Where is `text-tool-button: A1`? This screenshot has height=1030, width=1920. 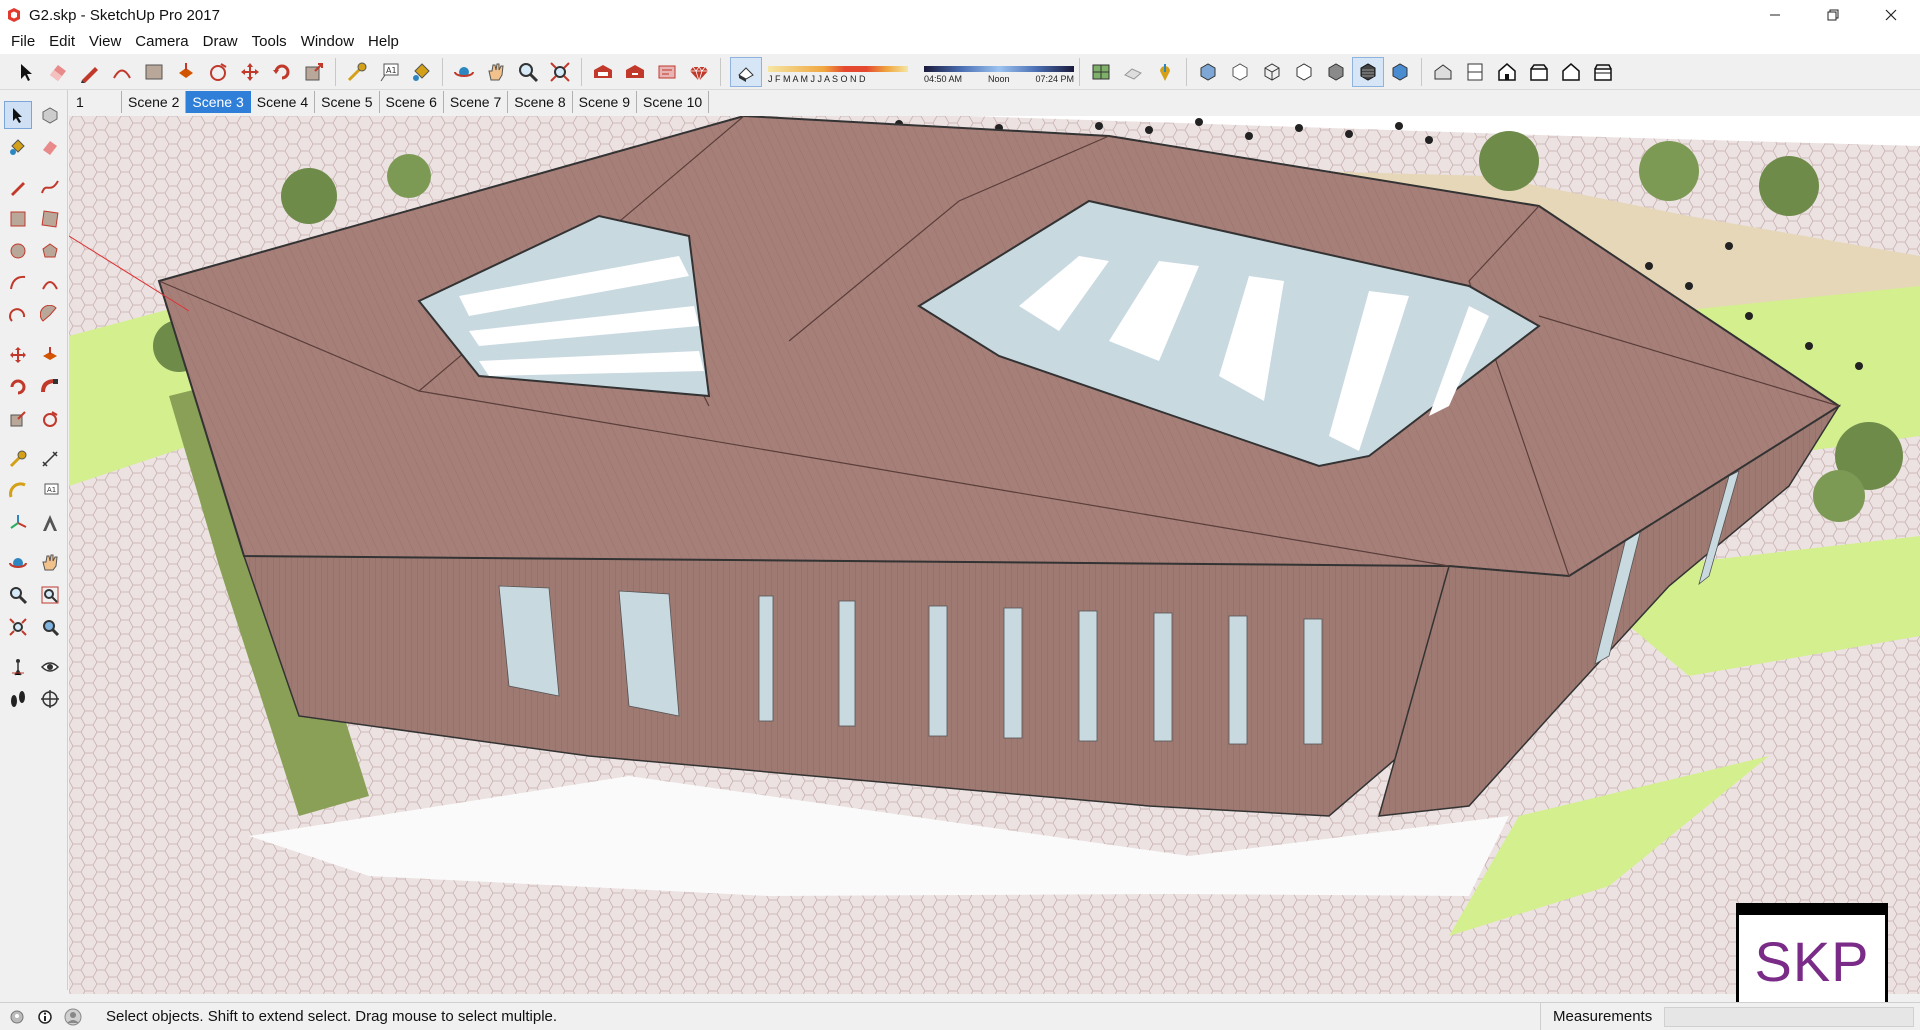
text-tool-button: A1 is located at coordinates (389, 72).